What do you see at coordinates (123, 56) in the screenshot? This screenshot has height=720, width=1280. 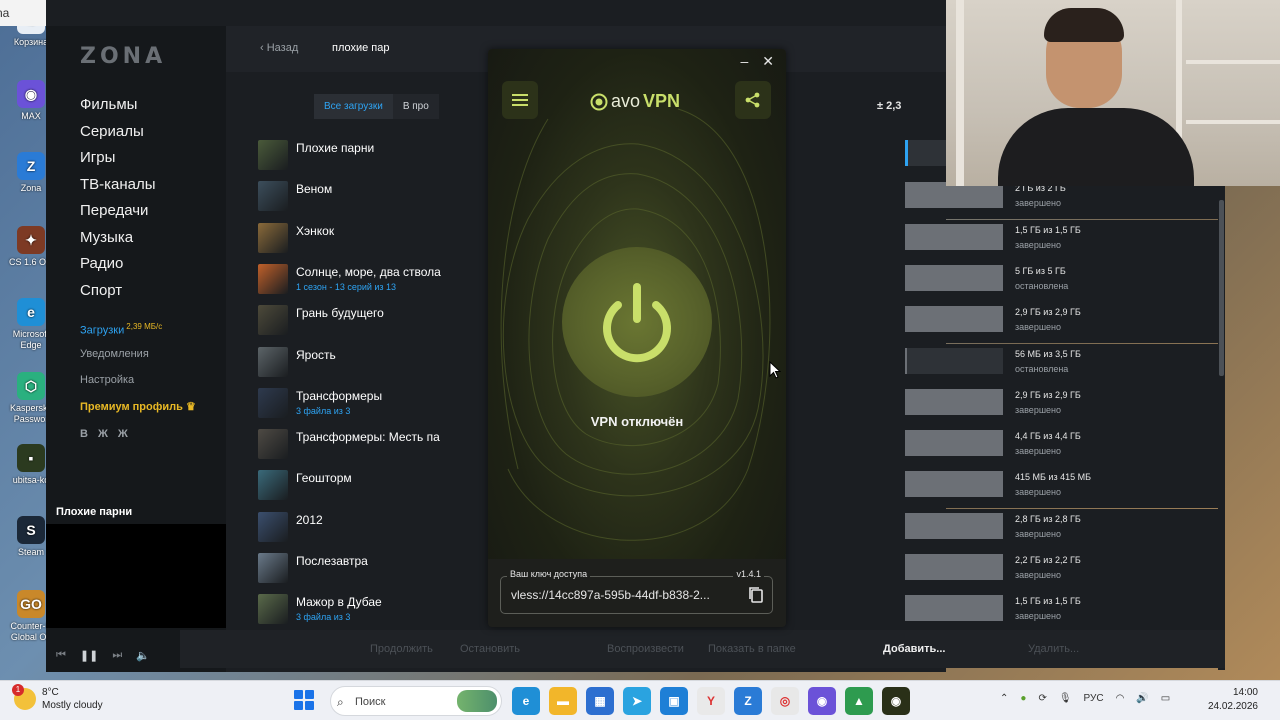 I see `zona-logo: ZONA` at bounding box center [123, 56].